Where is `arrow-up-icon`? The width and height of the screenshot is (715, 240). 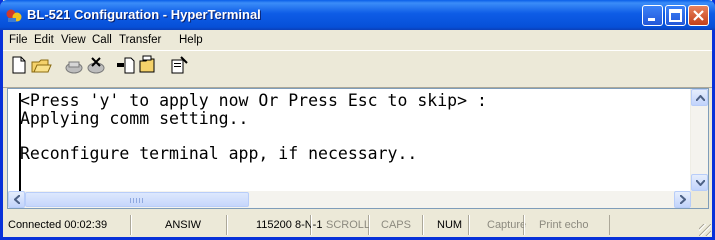
arrow-up-icon is located at coordinates (700, 98).